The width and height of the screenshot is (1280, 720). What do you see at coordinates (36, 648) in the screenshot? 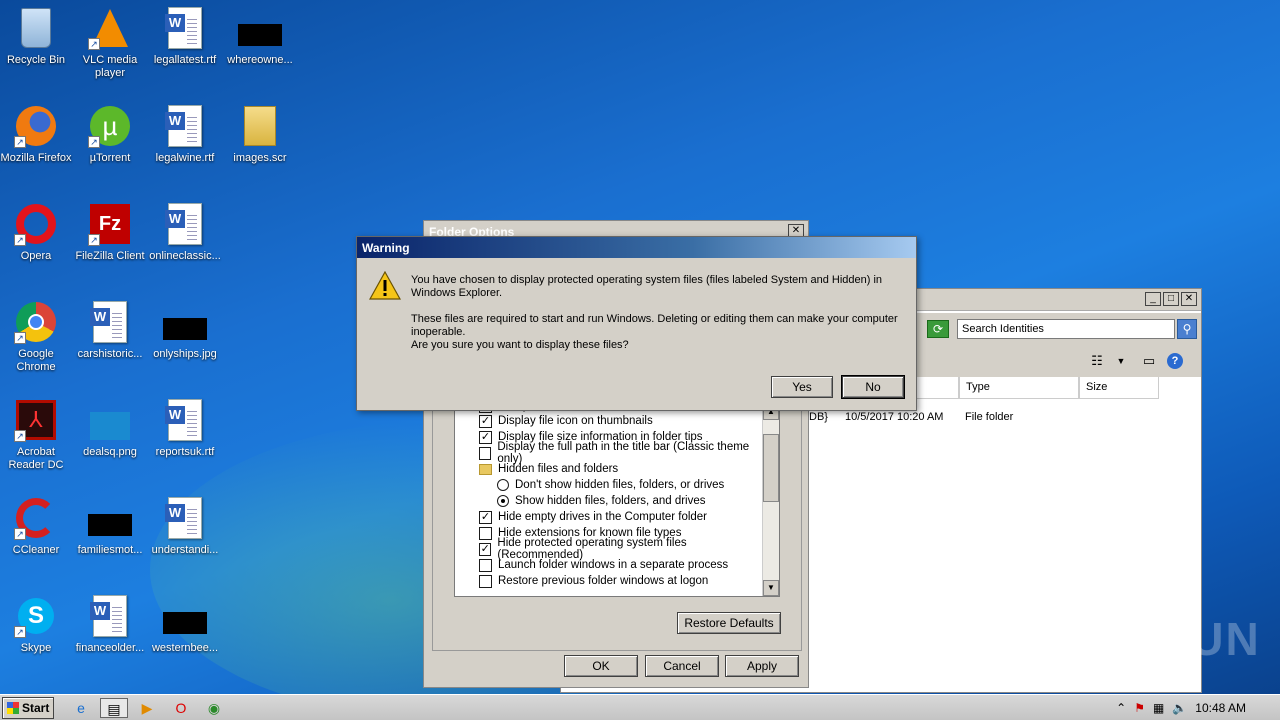
I see `desktop-icon-label: Skype` at bounding box center [36, 648].